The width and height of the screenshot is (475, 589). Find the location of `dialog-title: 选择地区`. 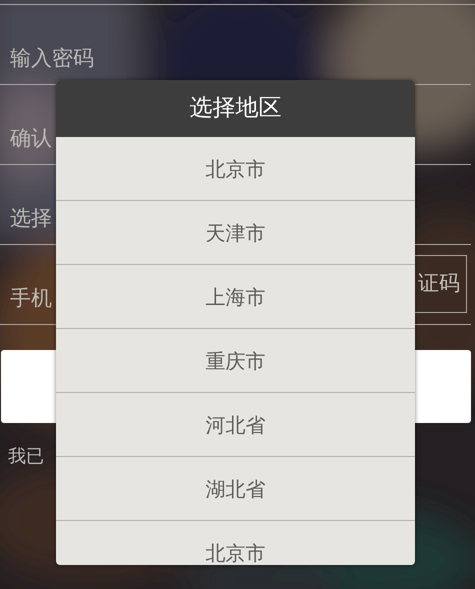

dialog-title: 选择地区 is located at coordinates (235, 108).